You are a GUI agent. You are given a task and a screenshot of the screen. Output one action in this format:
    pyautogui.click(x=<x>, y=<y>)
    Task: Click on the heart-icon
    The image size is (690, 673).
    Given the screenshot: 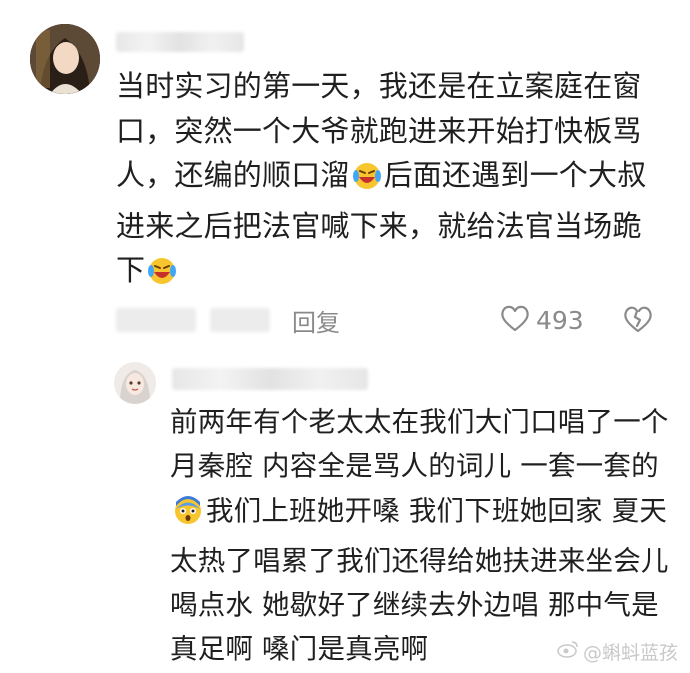 What is the action you would take?
    pyautogui.click(x=515, y=320)
    